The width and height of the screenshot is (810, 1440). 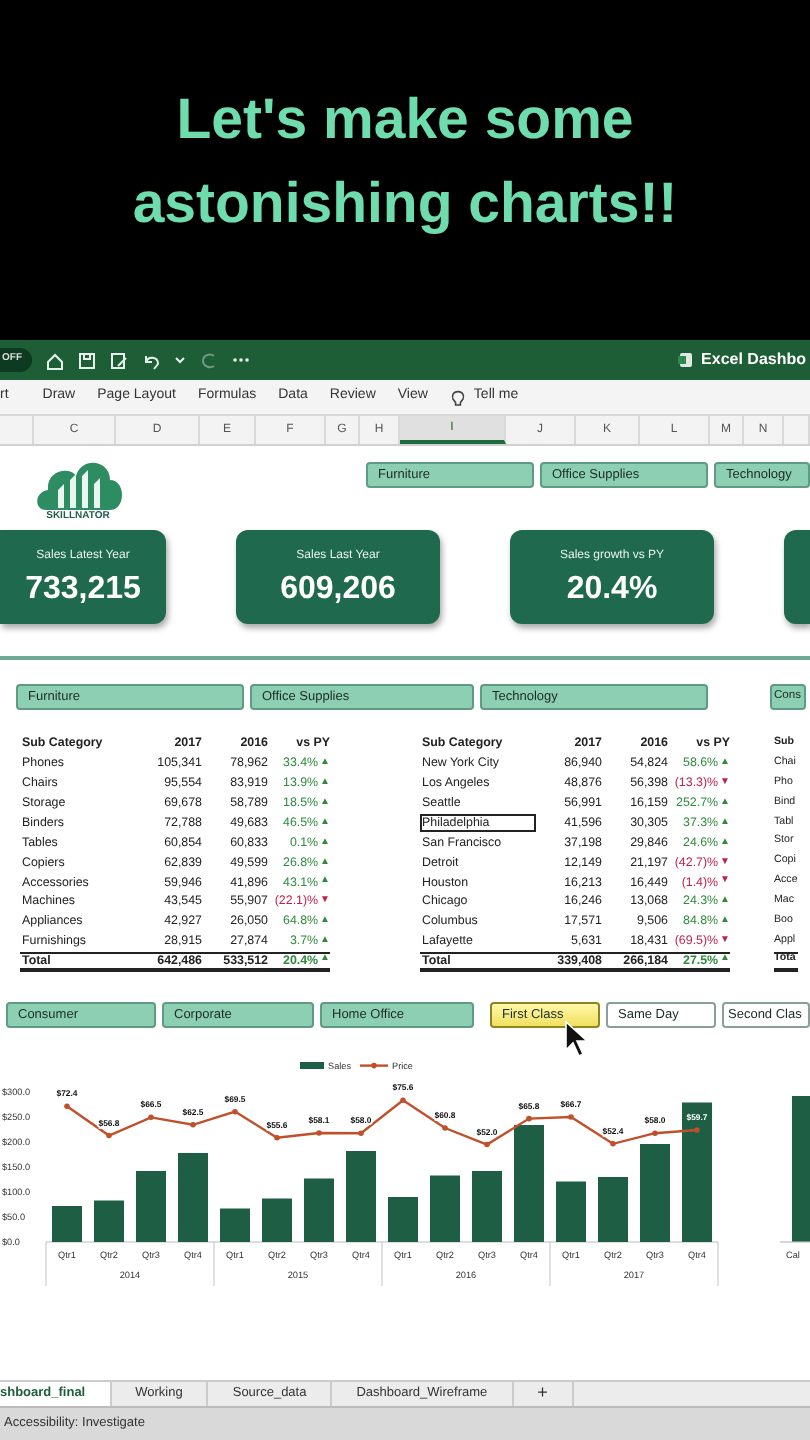 I want to click on window-title: Excel Dashbo, so click(x=753, y=360).